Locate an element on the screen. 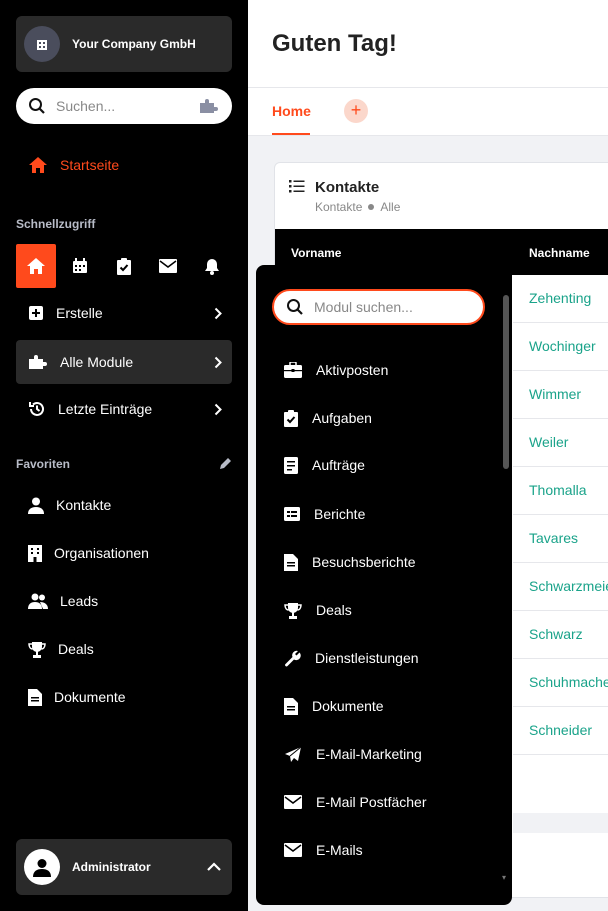 This screenshot has height=911, width=608. module-item-email-postfaecher: E-Mail Postfächer is located at coordinates (389, 802).